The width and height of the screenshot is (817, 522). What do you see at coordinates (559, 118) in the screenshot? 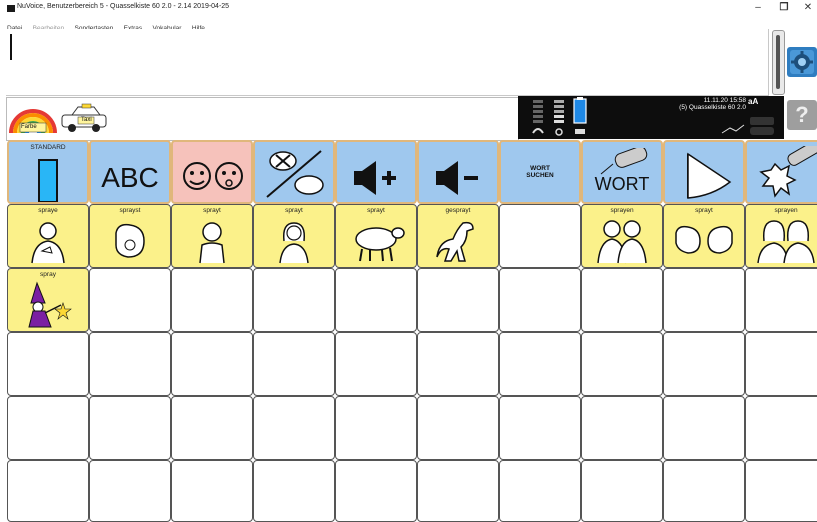
I see `speed-meter-icon` at bounding box center [559, 118].